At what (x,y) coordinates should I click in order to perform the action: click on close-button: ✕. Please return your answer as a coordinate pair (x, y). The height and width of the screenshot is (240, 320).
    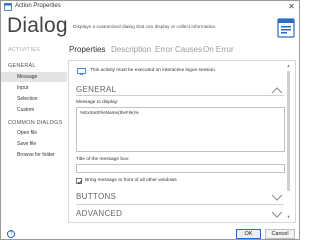
    Looking at the image, I should click on (291, 6).